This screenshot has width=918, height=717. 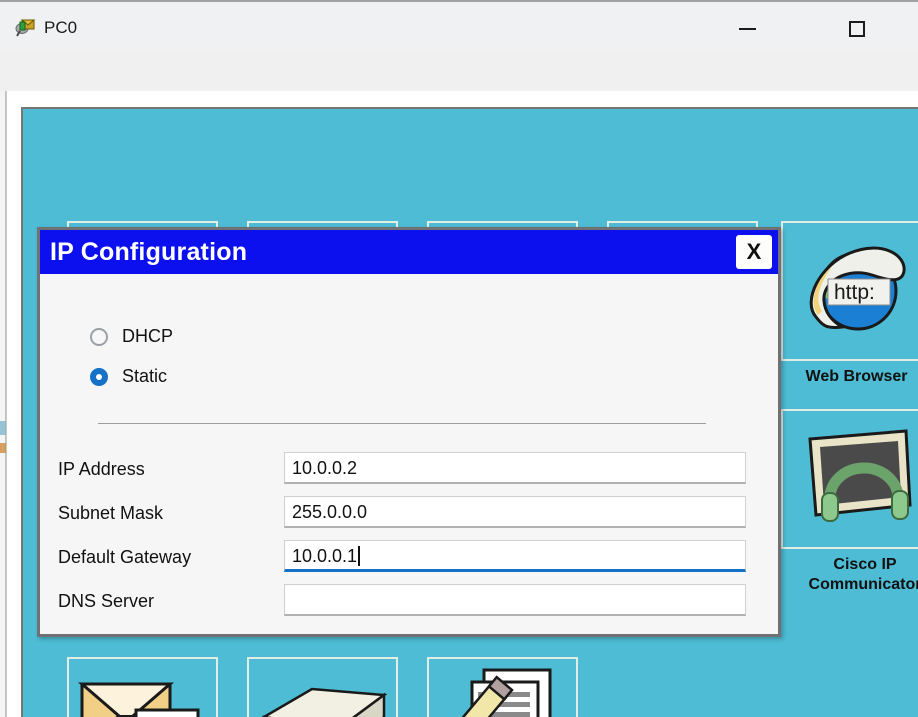 I want to click on ip-communicator-icon, so click(x=856, y=479).